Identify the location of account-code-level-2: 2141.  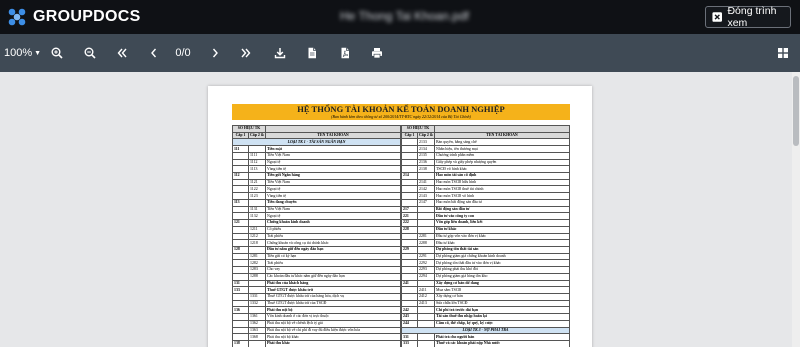
(426, 182).